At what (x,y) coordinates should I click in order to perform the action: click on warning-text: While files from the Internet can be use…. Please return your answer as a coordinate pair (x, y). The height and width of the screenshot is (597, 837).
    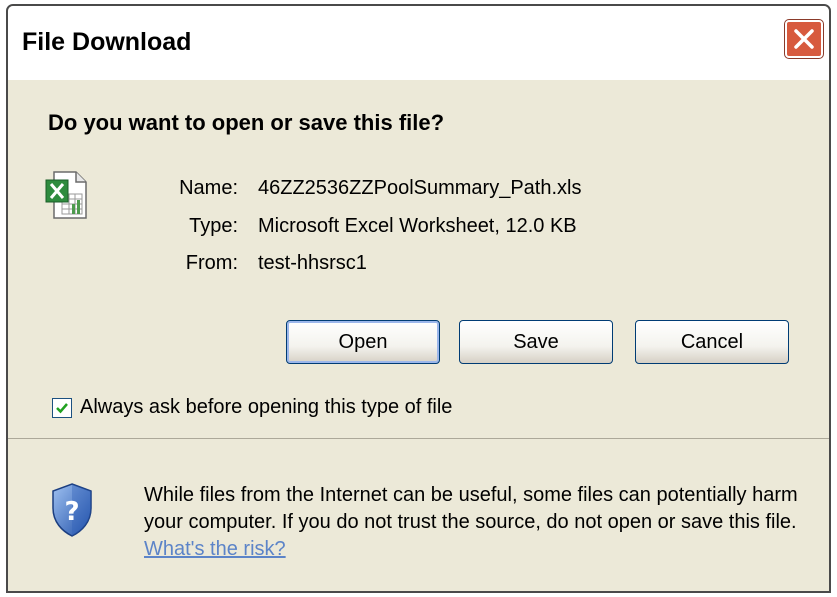
    Looking at the image, I should click on (471, 508).